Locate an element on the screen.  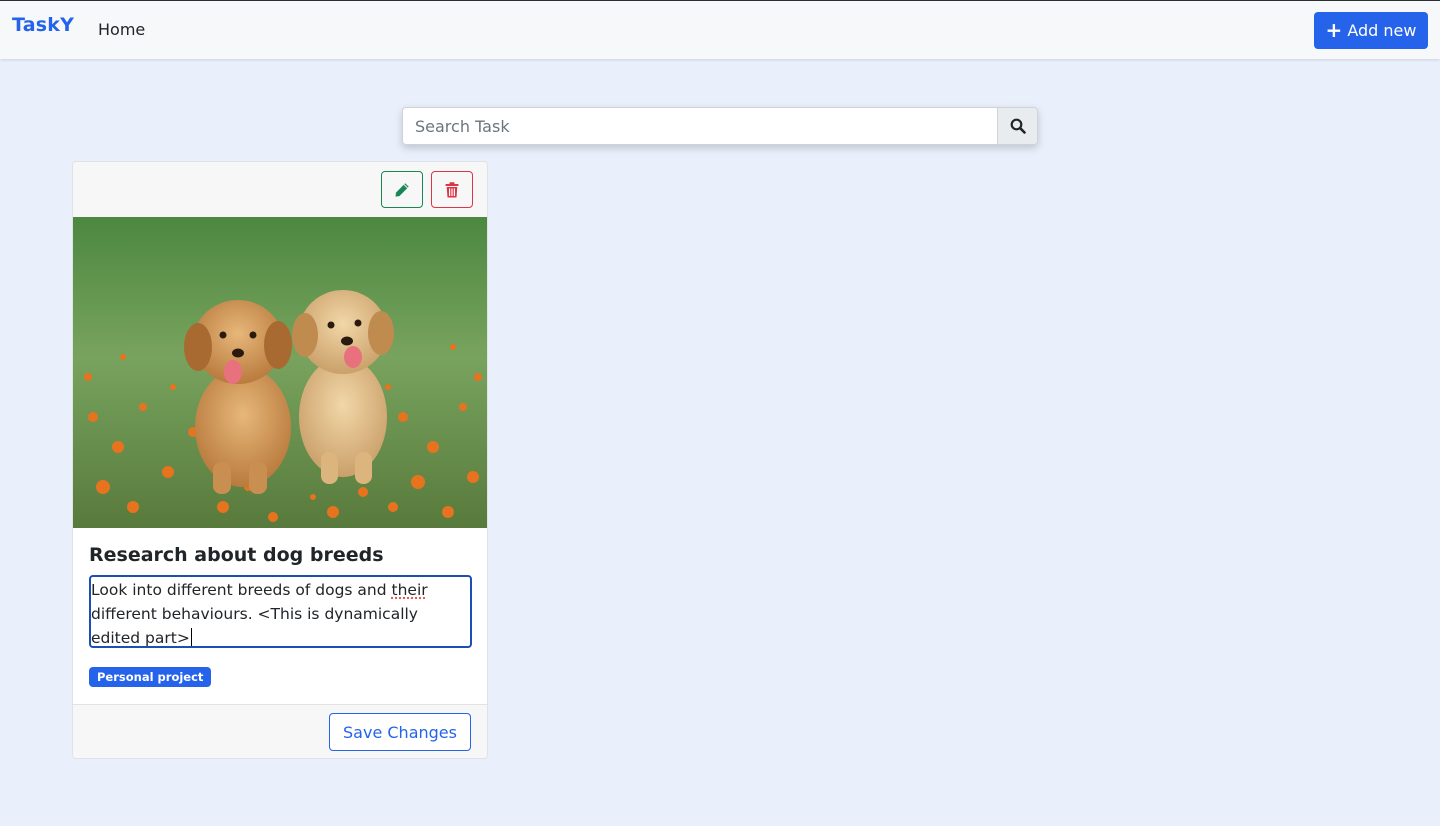
navbar: TaskY Home + Add new is located at coordinates (720, 29).